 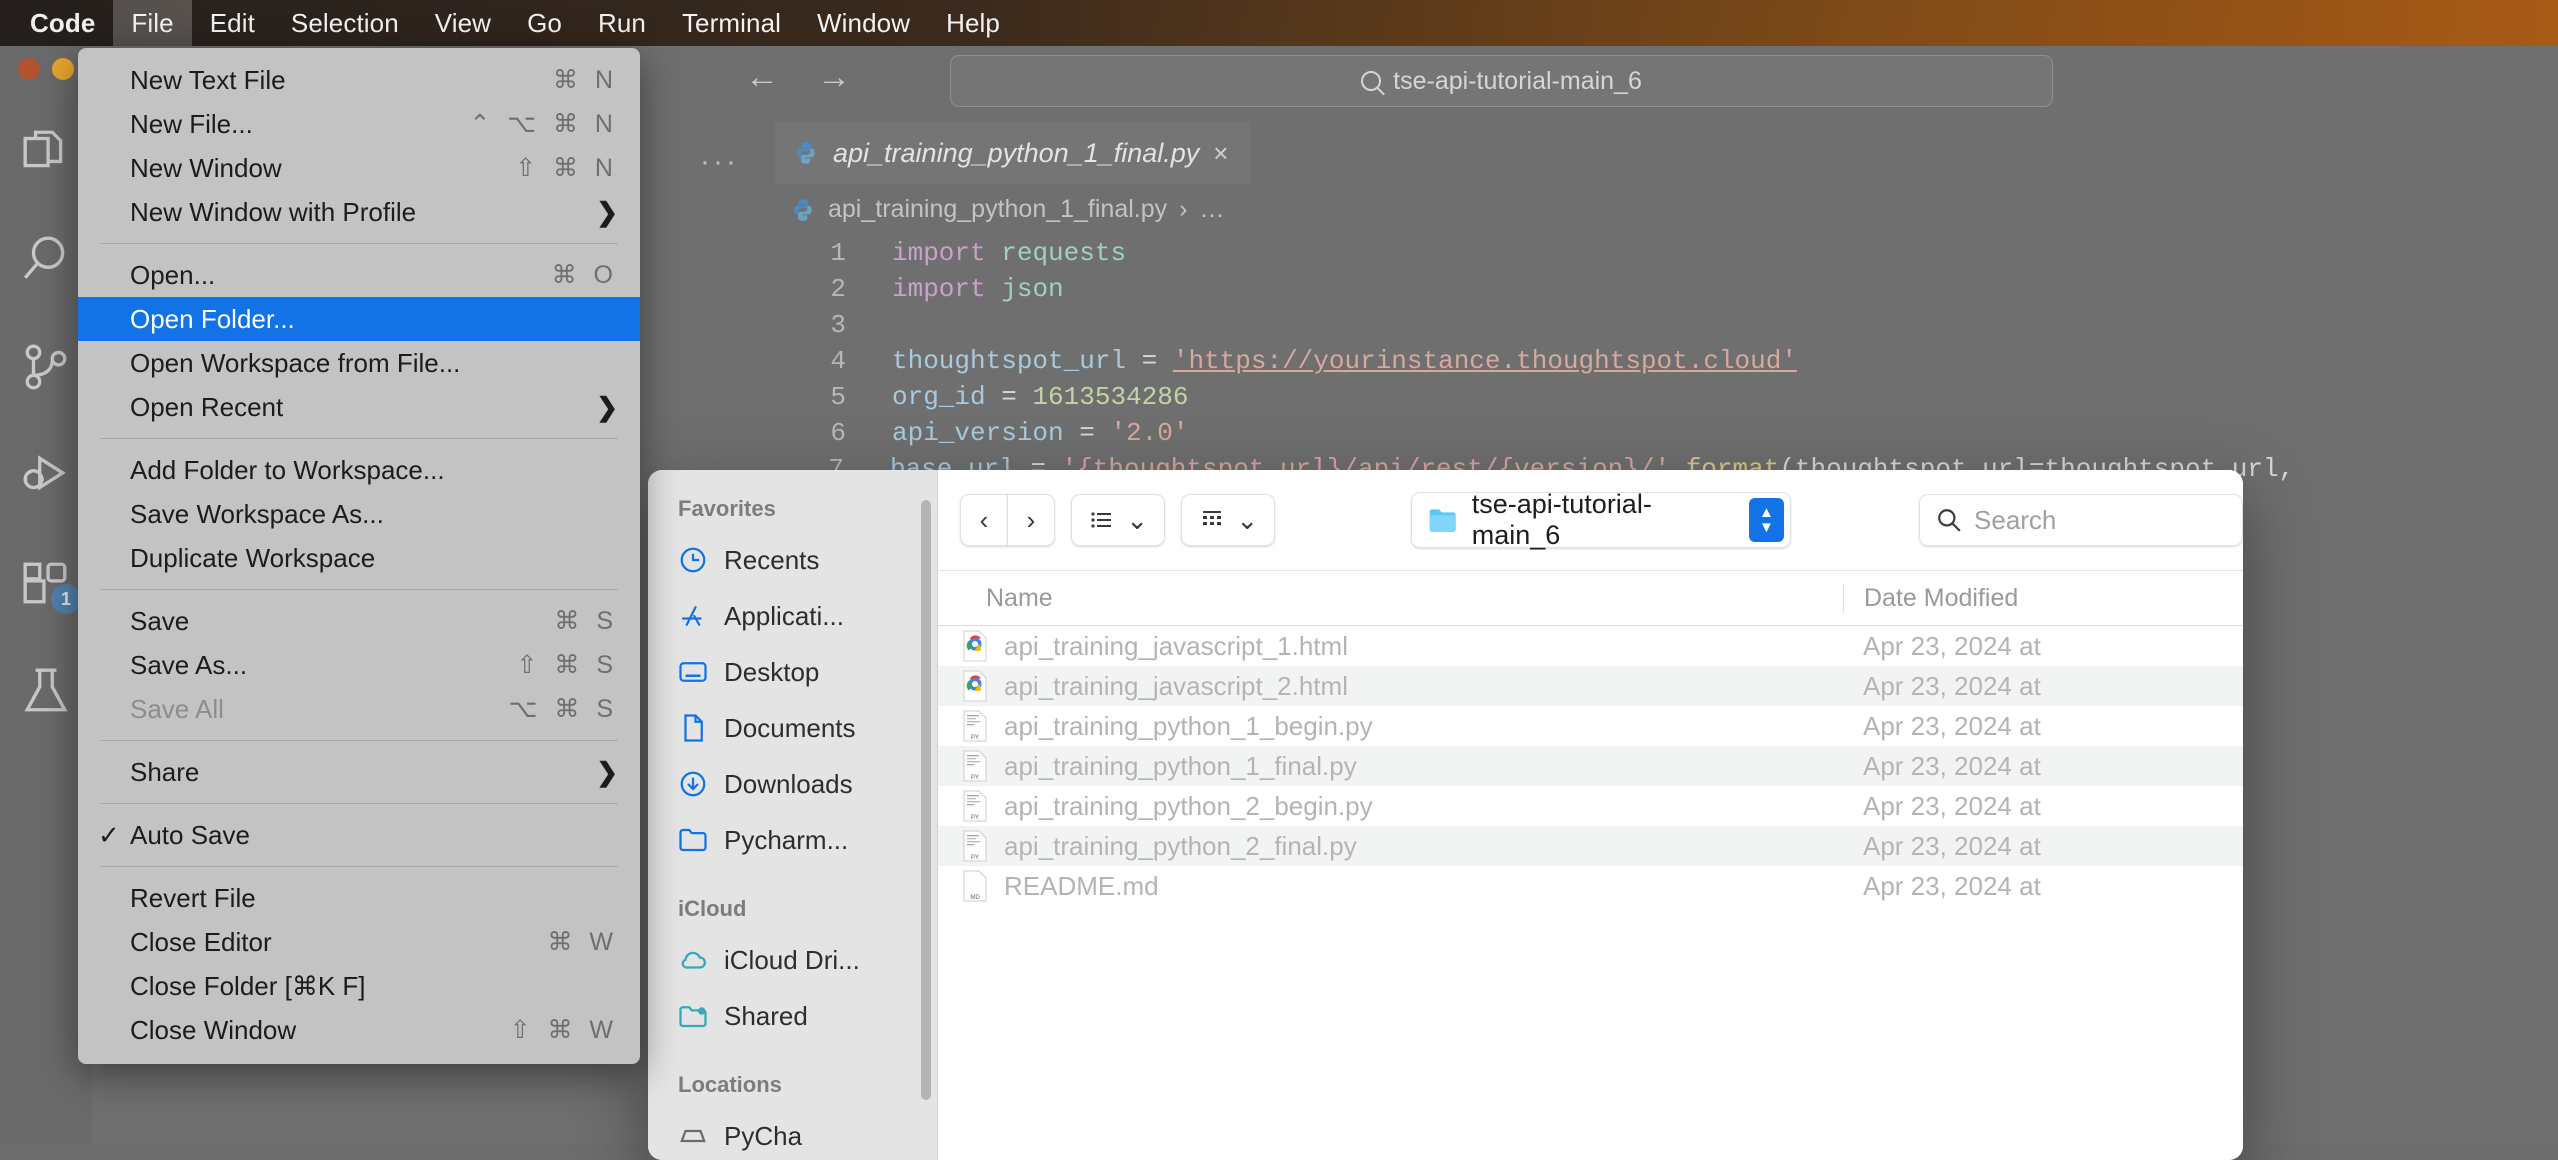 What do you see at coordinates (1390, 598) in the screenshot?
I see `column-header-name: Name` at bounding box center [1390, 598].